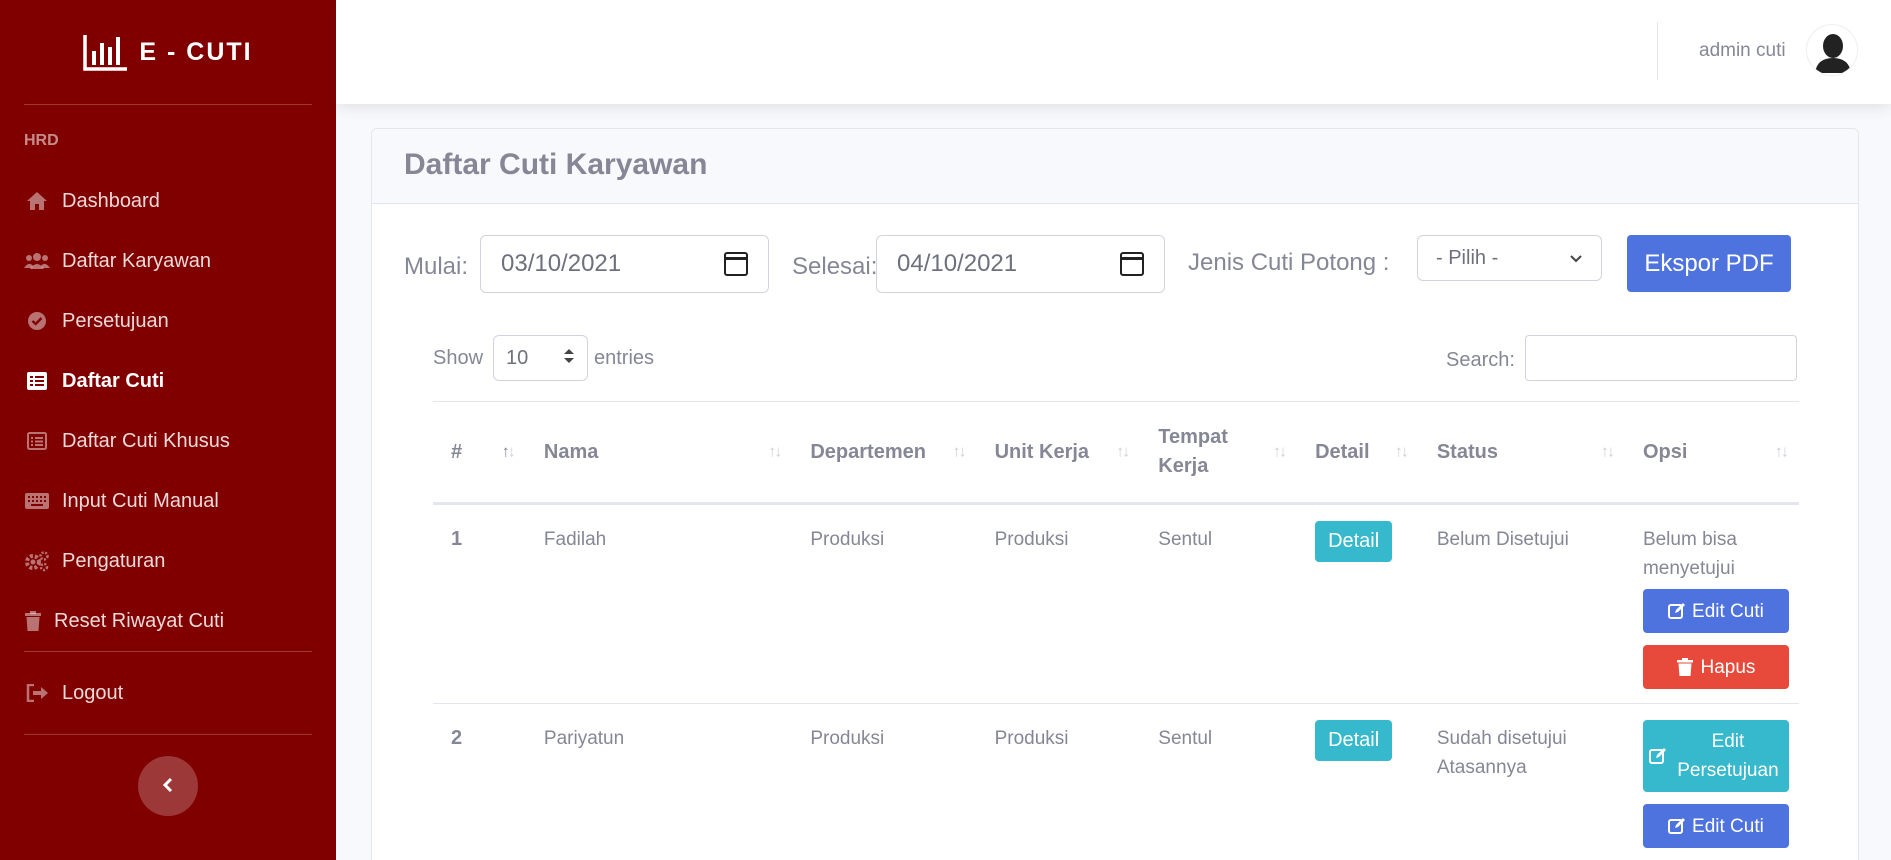  Describe the element at coordinates (569, 358) in the screenshot. I see `sort-updown-icon` at that location.